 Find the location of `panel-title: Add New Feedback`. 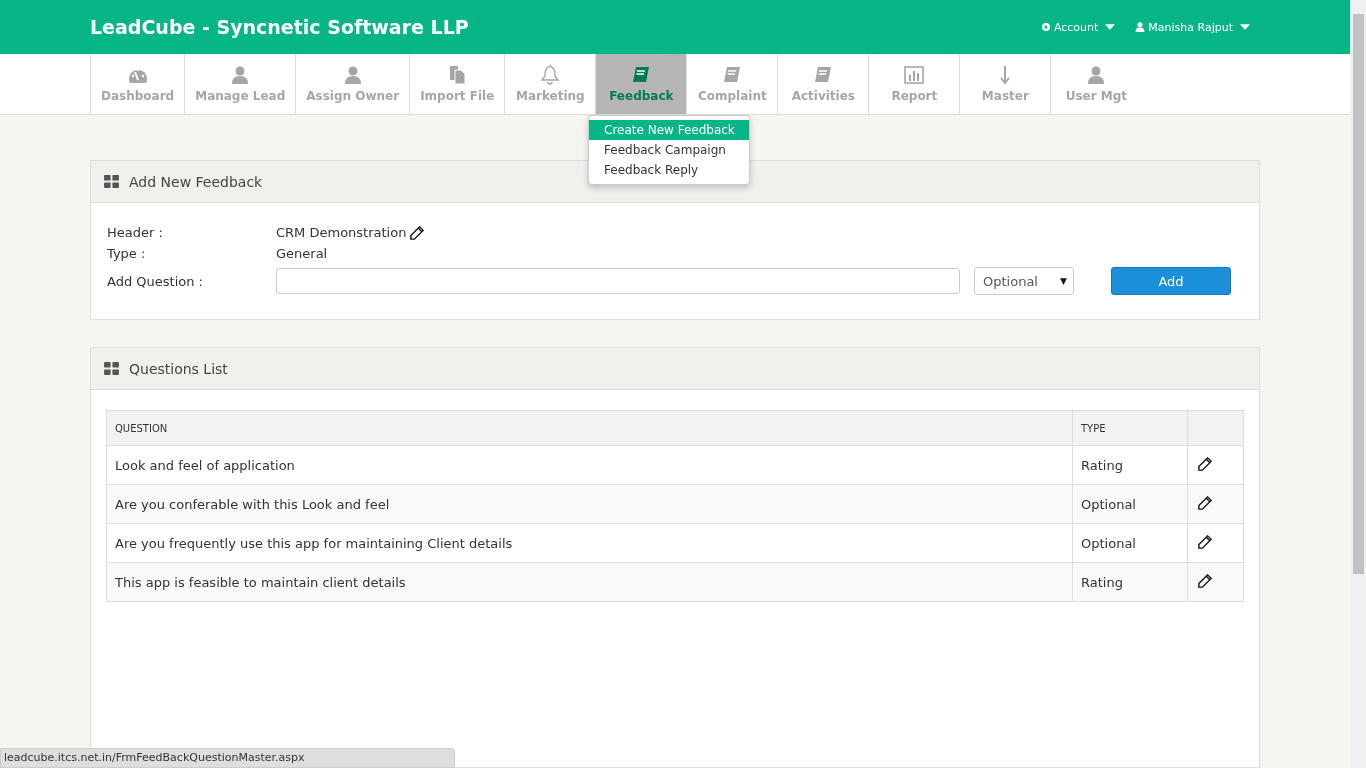

panel-title: Add New Feedback is located at coordinates (196, 181).